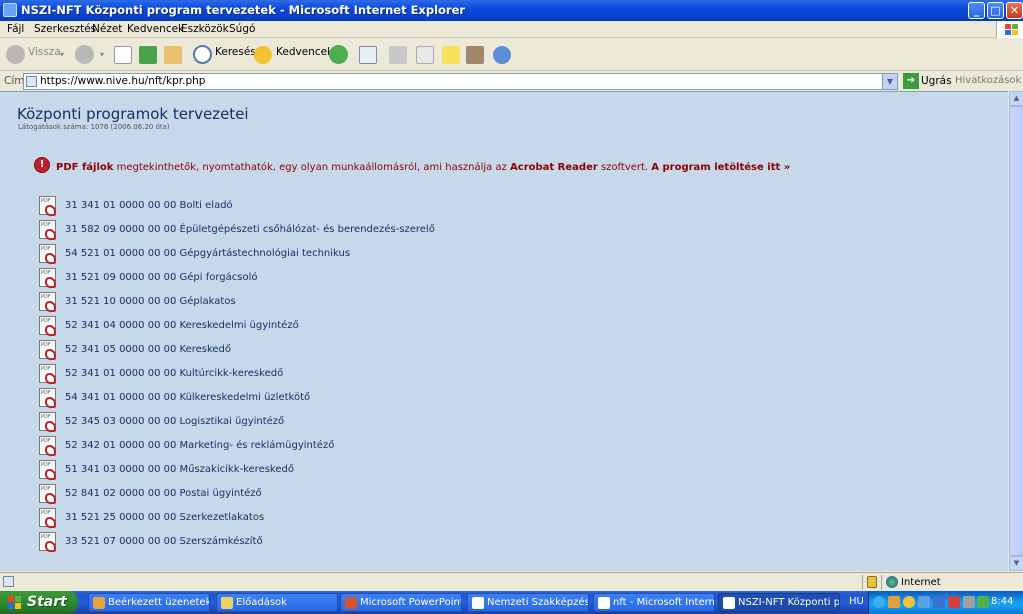 This screenshot has width=1023, height=614. Describe the element at coordinates (202, 54) in the screenshot. I see `search-icon` at that location.